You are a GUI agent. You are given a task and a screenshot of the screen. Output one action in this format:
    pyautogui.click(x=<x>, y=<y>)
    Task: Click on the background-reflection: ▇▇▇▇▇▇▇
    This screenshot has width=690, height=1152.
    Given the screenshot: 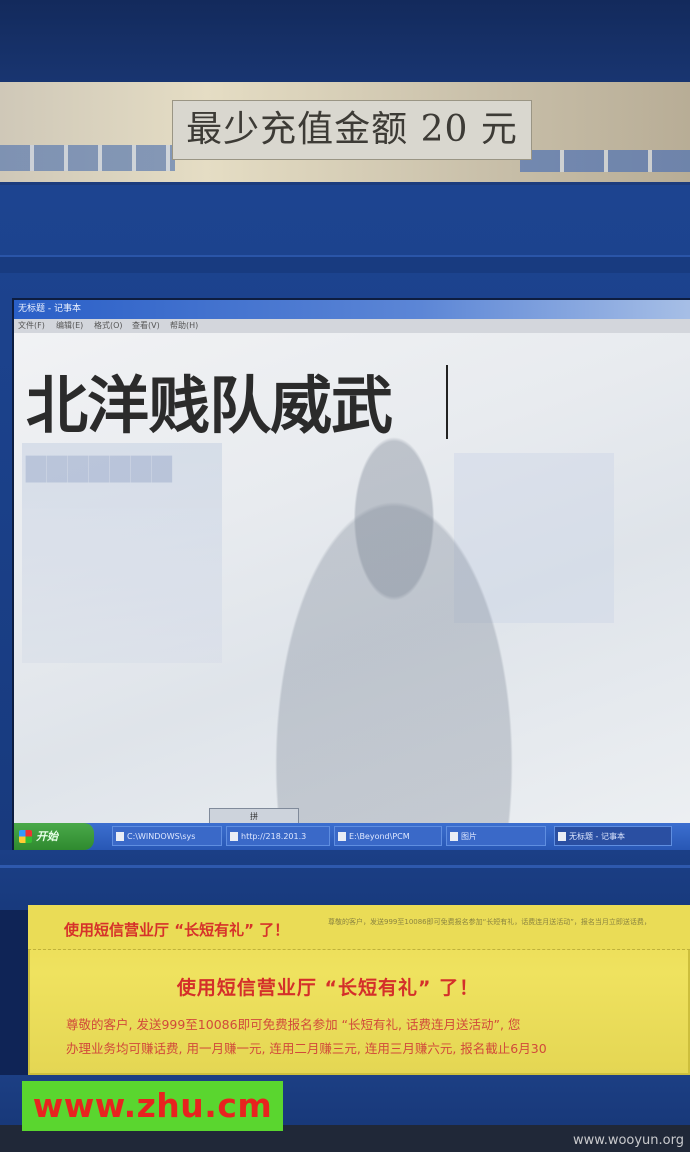 What is the action you would take?
    pyautogui.click(x=122, y=553)
    